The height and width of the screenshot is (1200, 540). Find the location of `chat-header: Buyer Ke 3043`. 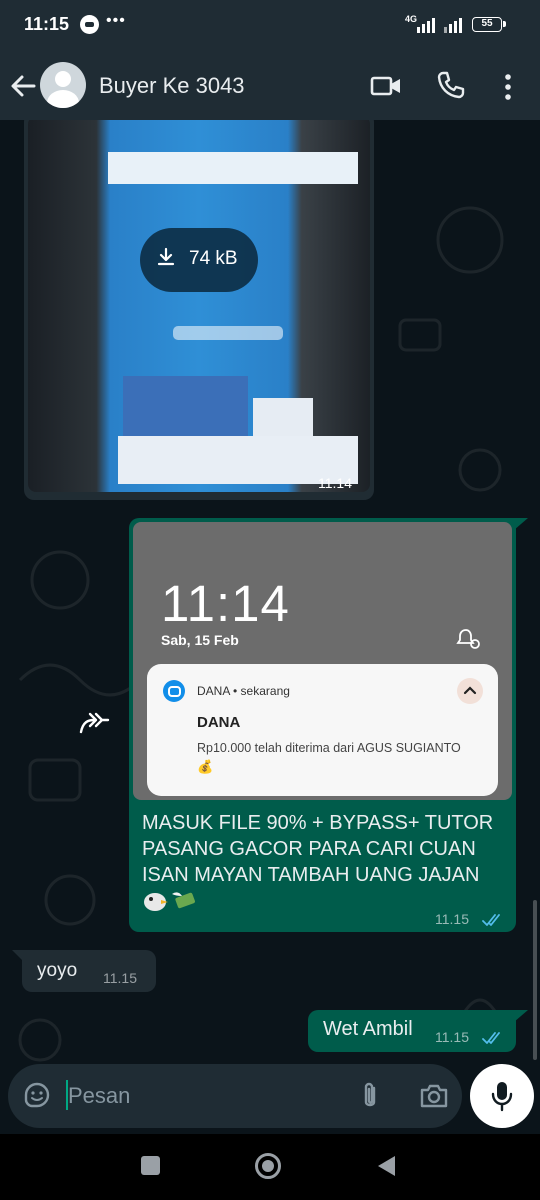

chat-header: Buyer Ke 3043 is located at coordinates (270, 86).